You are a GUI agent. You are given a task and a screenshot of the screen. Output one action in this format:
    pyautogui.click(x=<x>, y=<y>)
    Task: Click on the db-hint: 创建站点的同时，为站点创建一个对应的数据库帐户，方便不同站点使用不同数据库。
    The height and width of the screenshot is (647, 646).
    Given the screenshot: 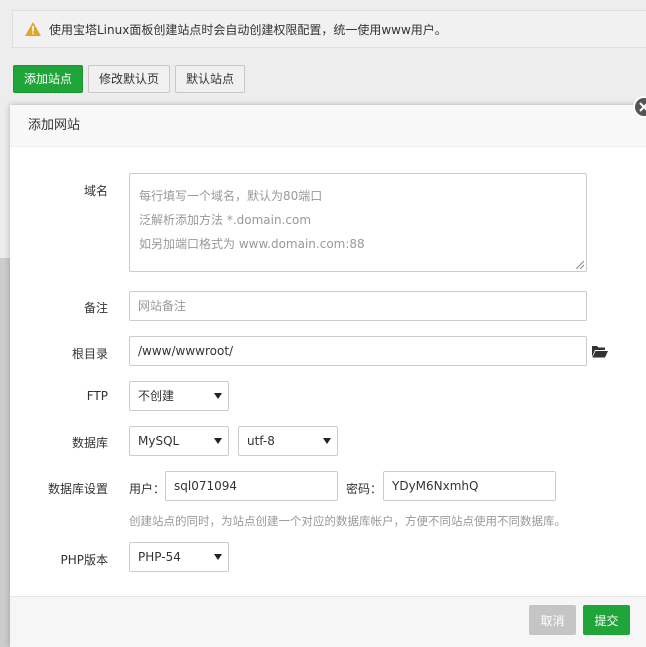 What is the action you would take?
    pyautogui.click(x=347, y=521)
    